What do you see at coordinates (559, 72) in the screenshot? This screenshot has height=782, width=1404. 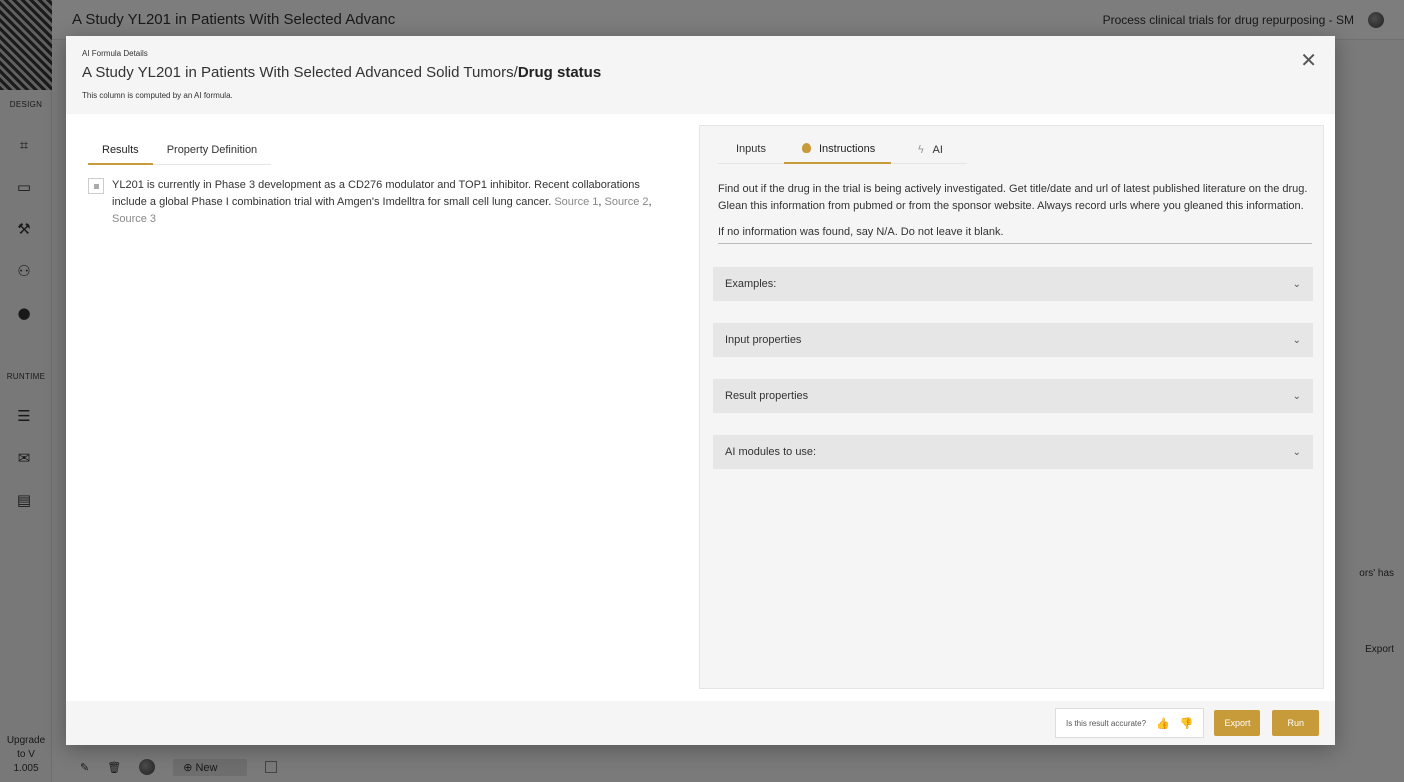 I see `dialog-title-column: Drug status` at bounding box center [559, 72].